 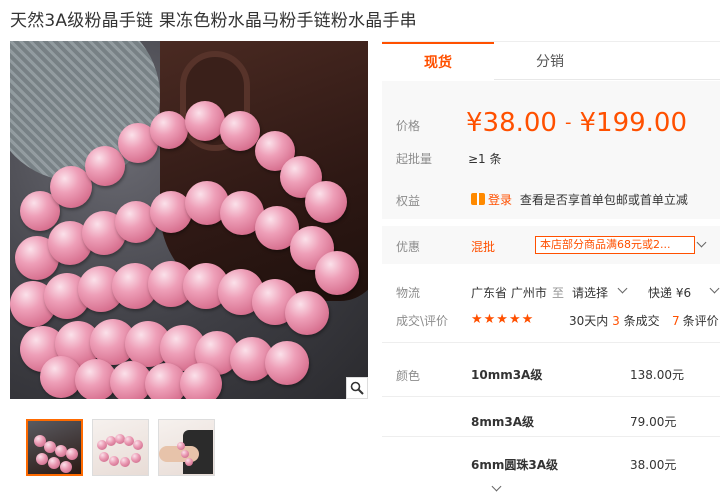 What do you see at coordinates (641, 321) in the screenshot?
I see `deals-suffix: 条成交` at bounding box center [641, 321].